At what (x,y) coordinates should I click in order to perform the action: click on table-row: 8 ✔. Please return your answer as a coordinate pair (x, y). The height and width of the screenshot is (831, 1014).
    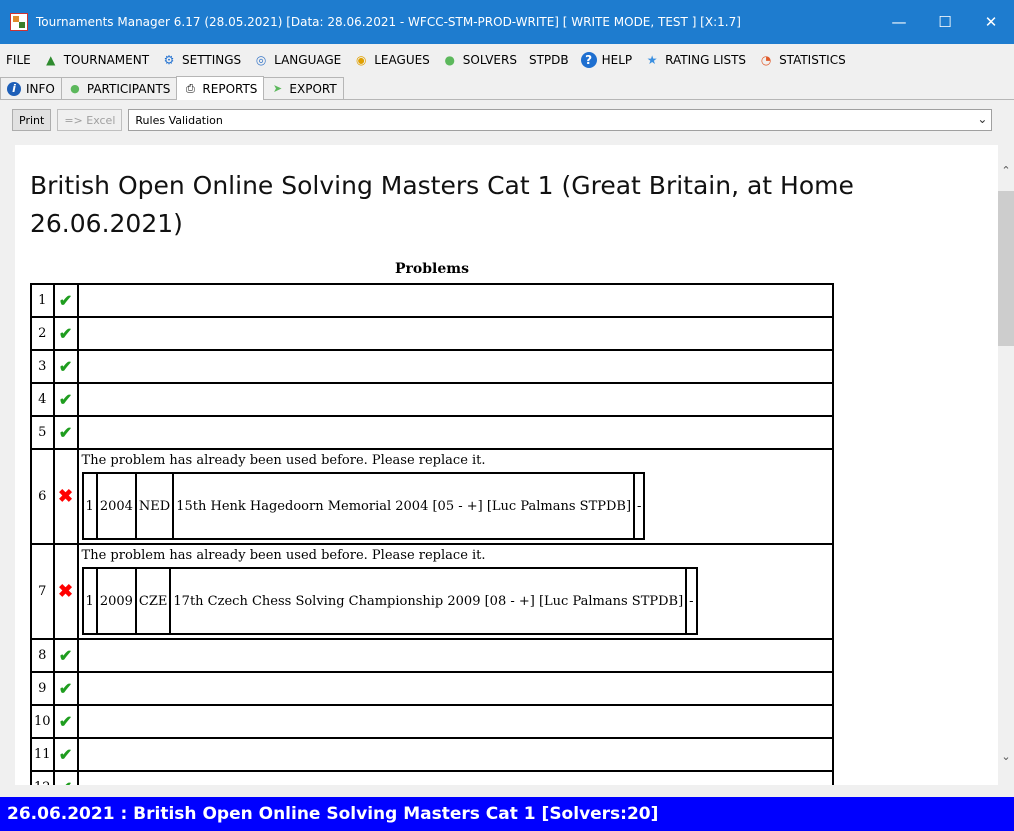
    Looking at the image, I should click on (432, 655).